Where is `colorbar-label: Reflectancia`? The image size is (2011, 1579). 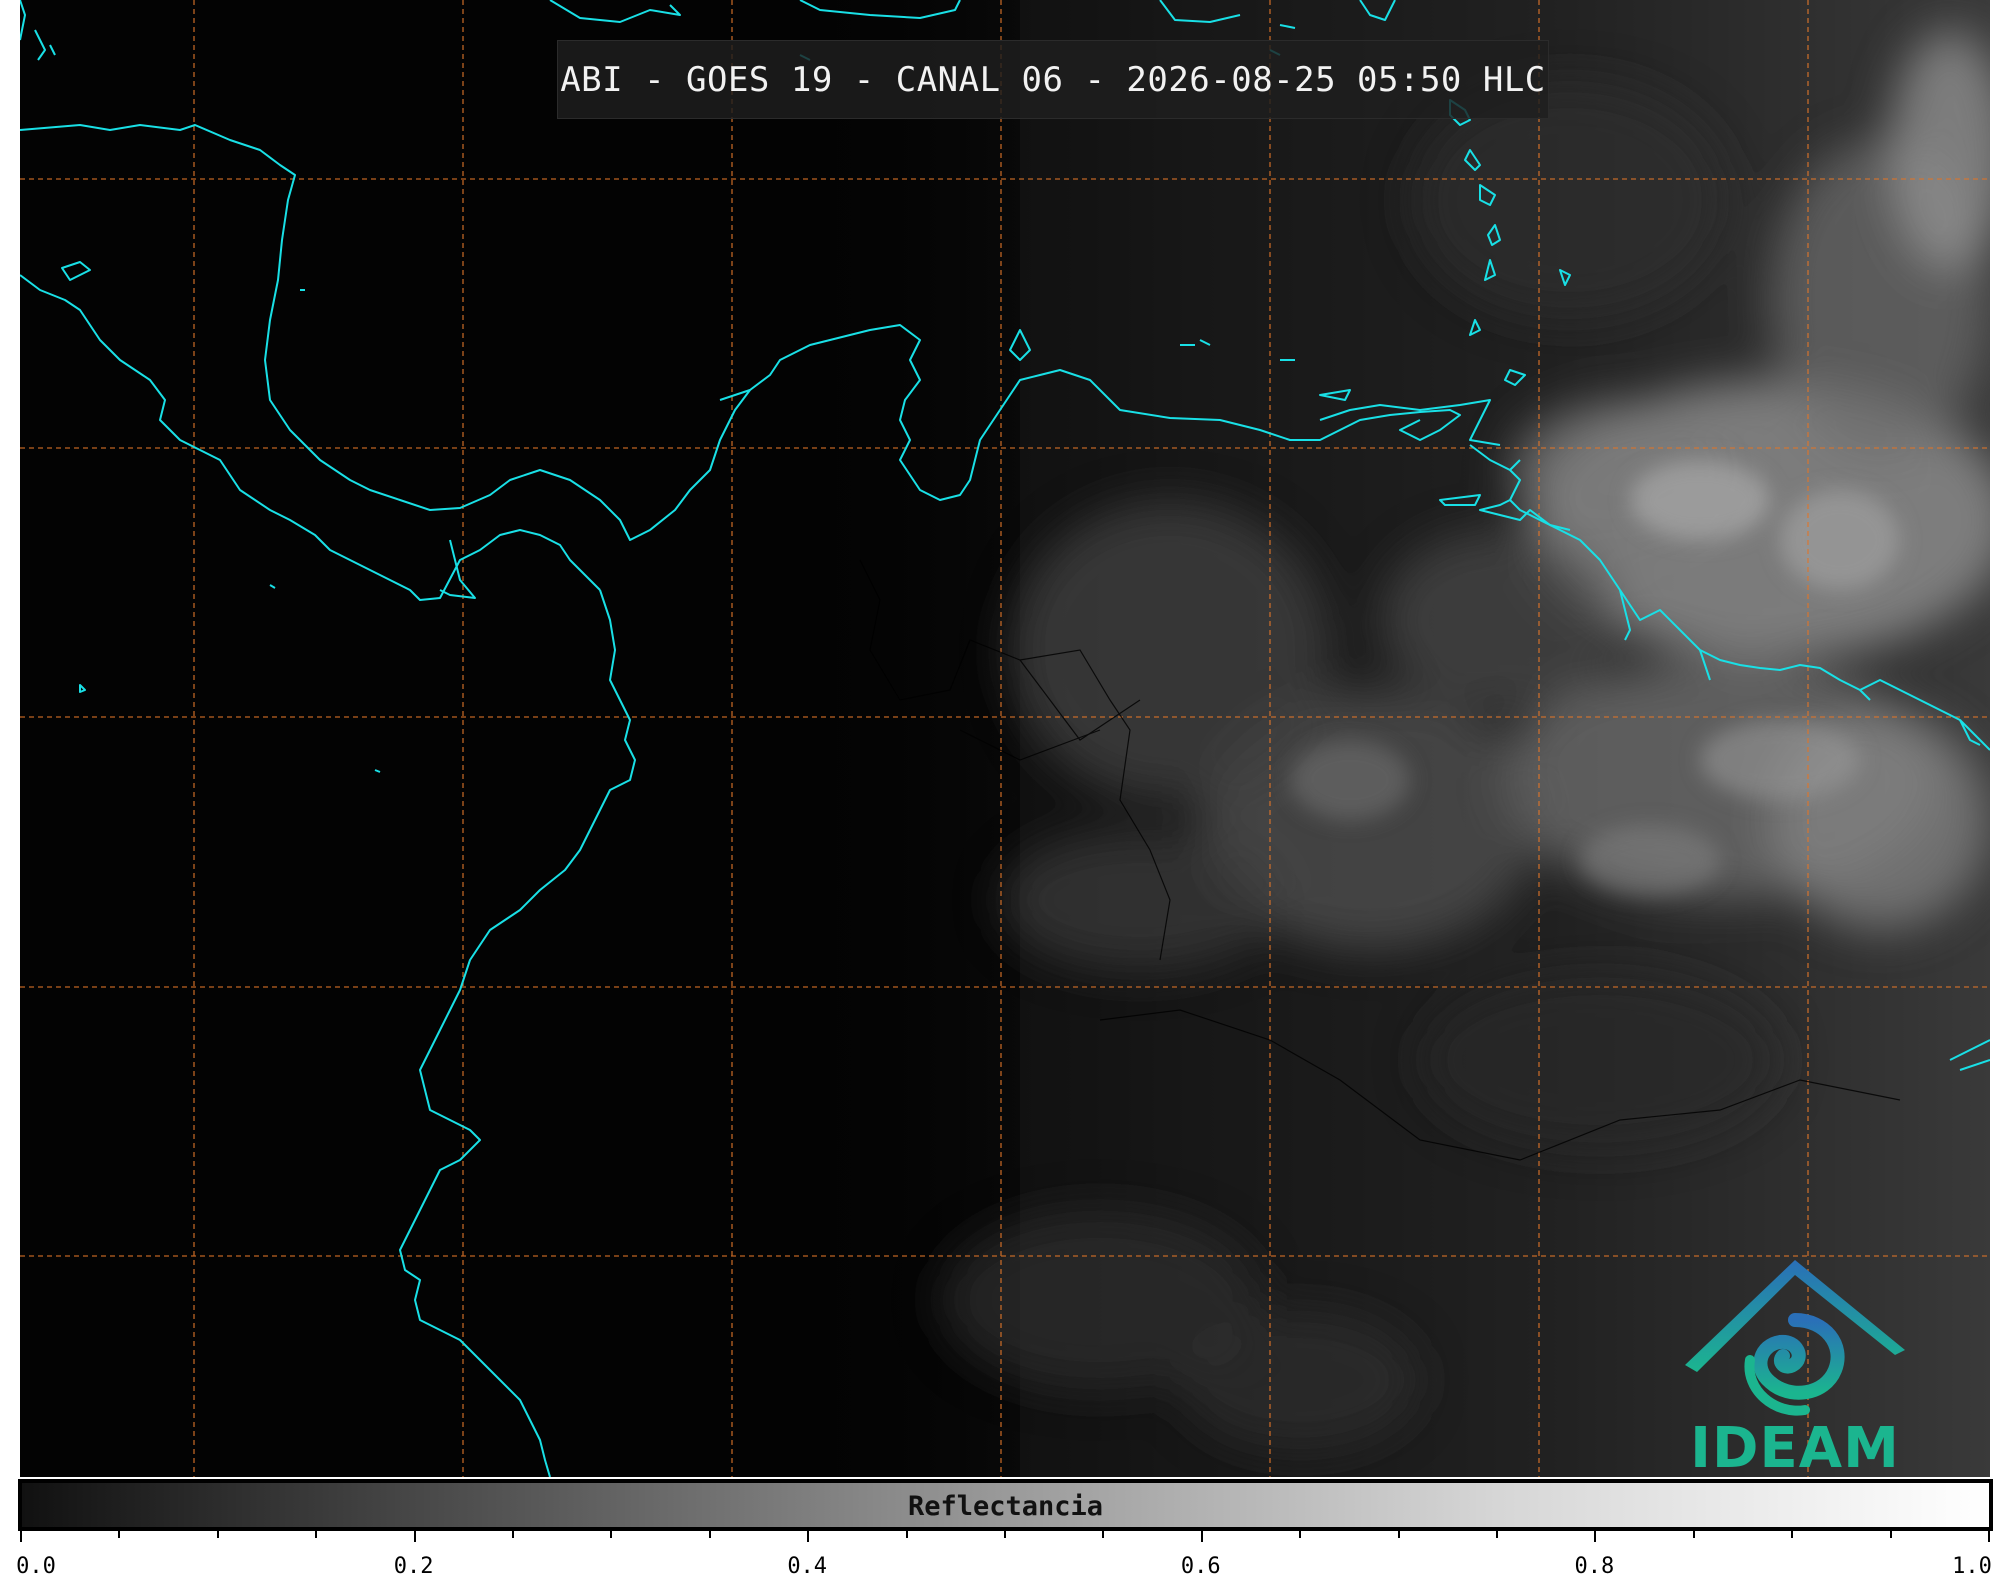 colorbar-label: Reflectancia is located at coordinates (1005, 1506).